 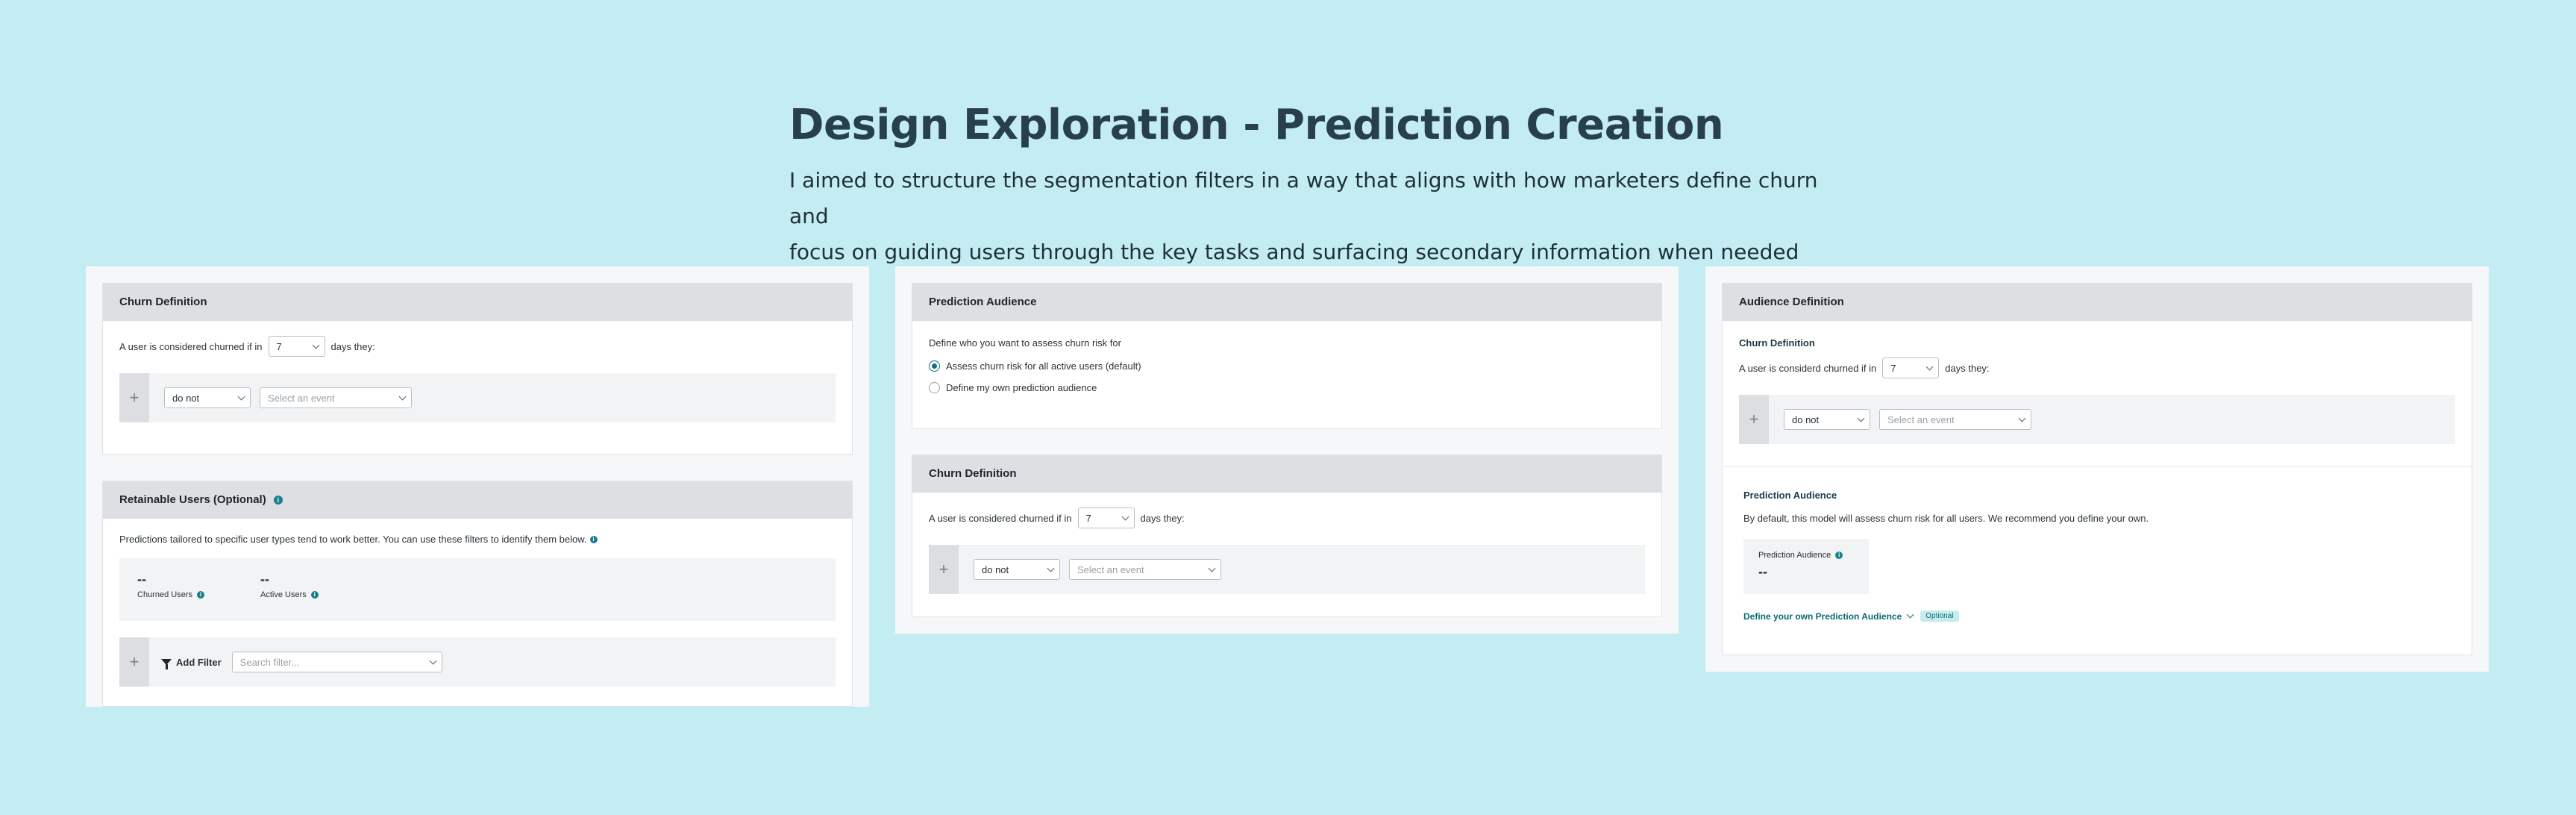 I want to click on card-title: Prediction Audience, so click(x=1286, y=302).